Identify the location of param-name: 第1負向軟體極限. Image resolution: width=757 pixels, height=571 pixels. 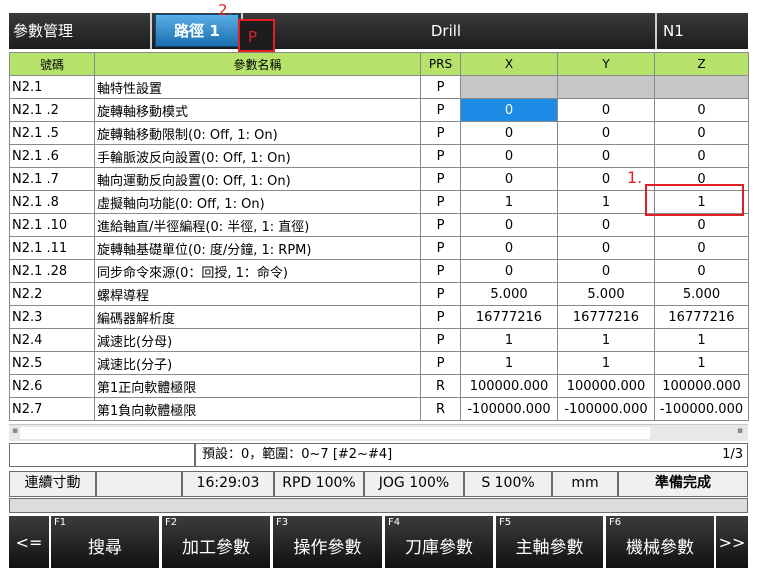
(257, 409).